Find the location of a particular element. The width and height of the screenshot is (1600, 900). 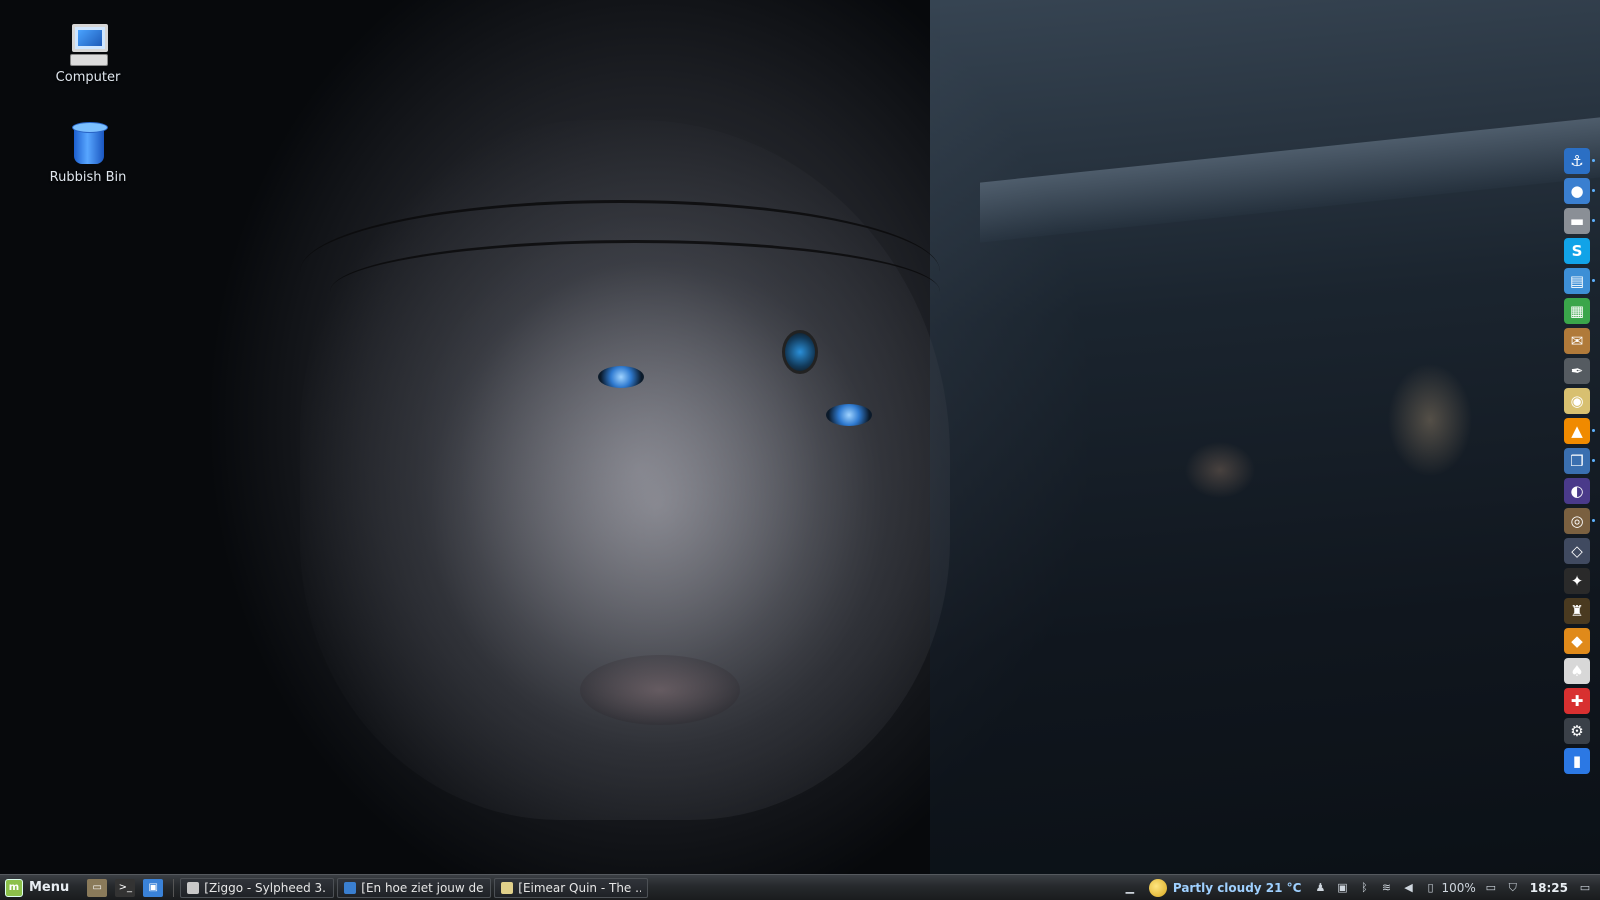

virtualbox-icon: ❒ is located at coordinates (1579, 461).